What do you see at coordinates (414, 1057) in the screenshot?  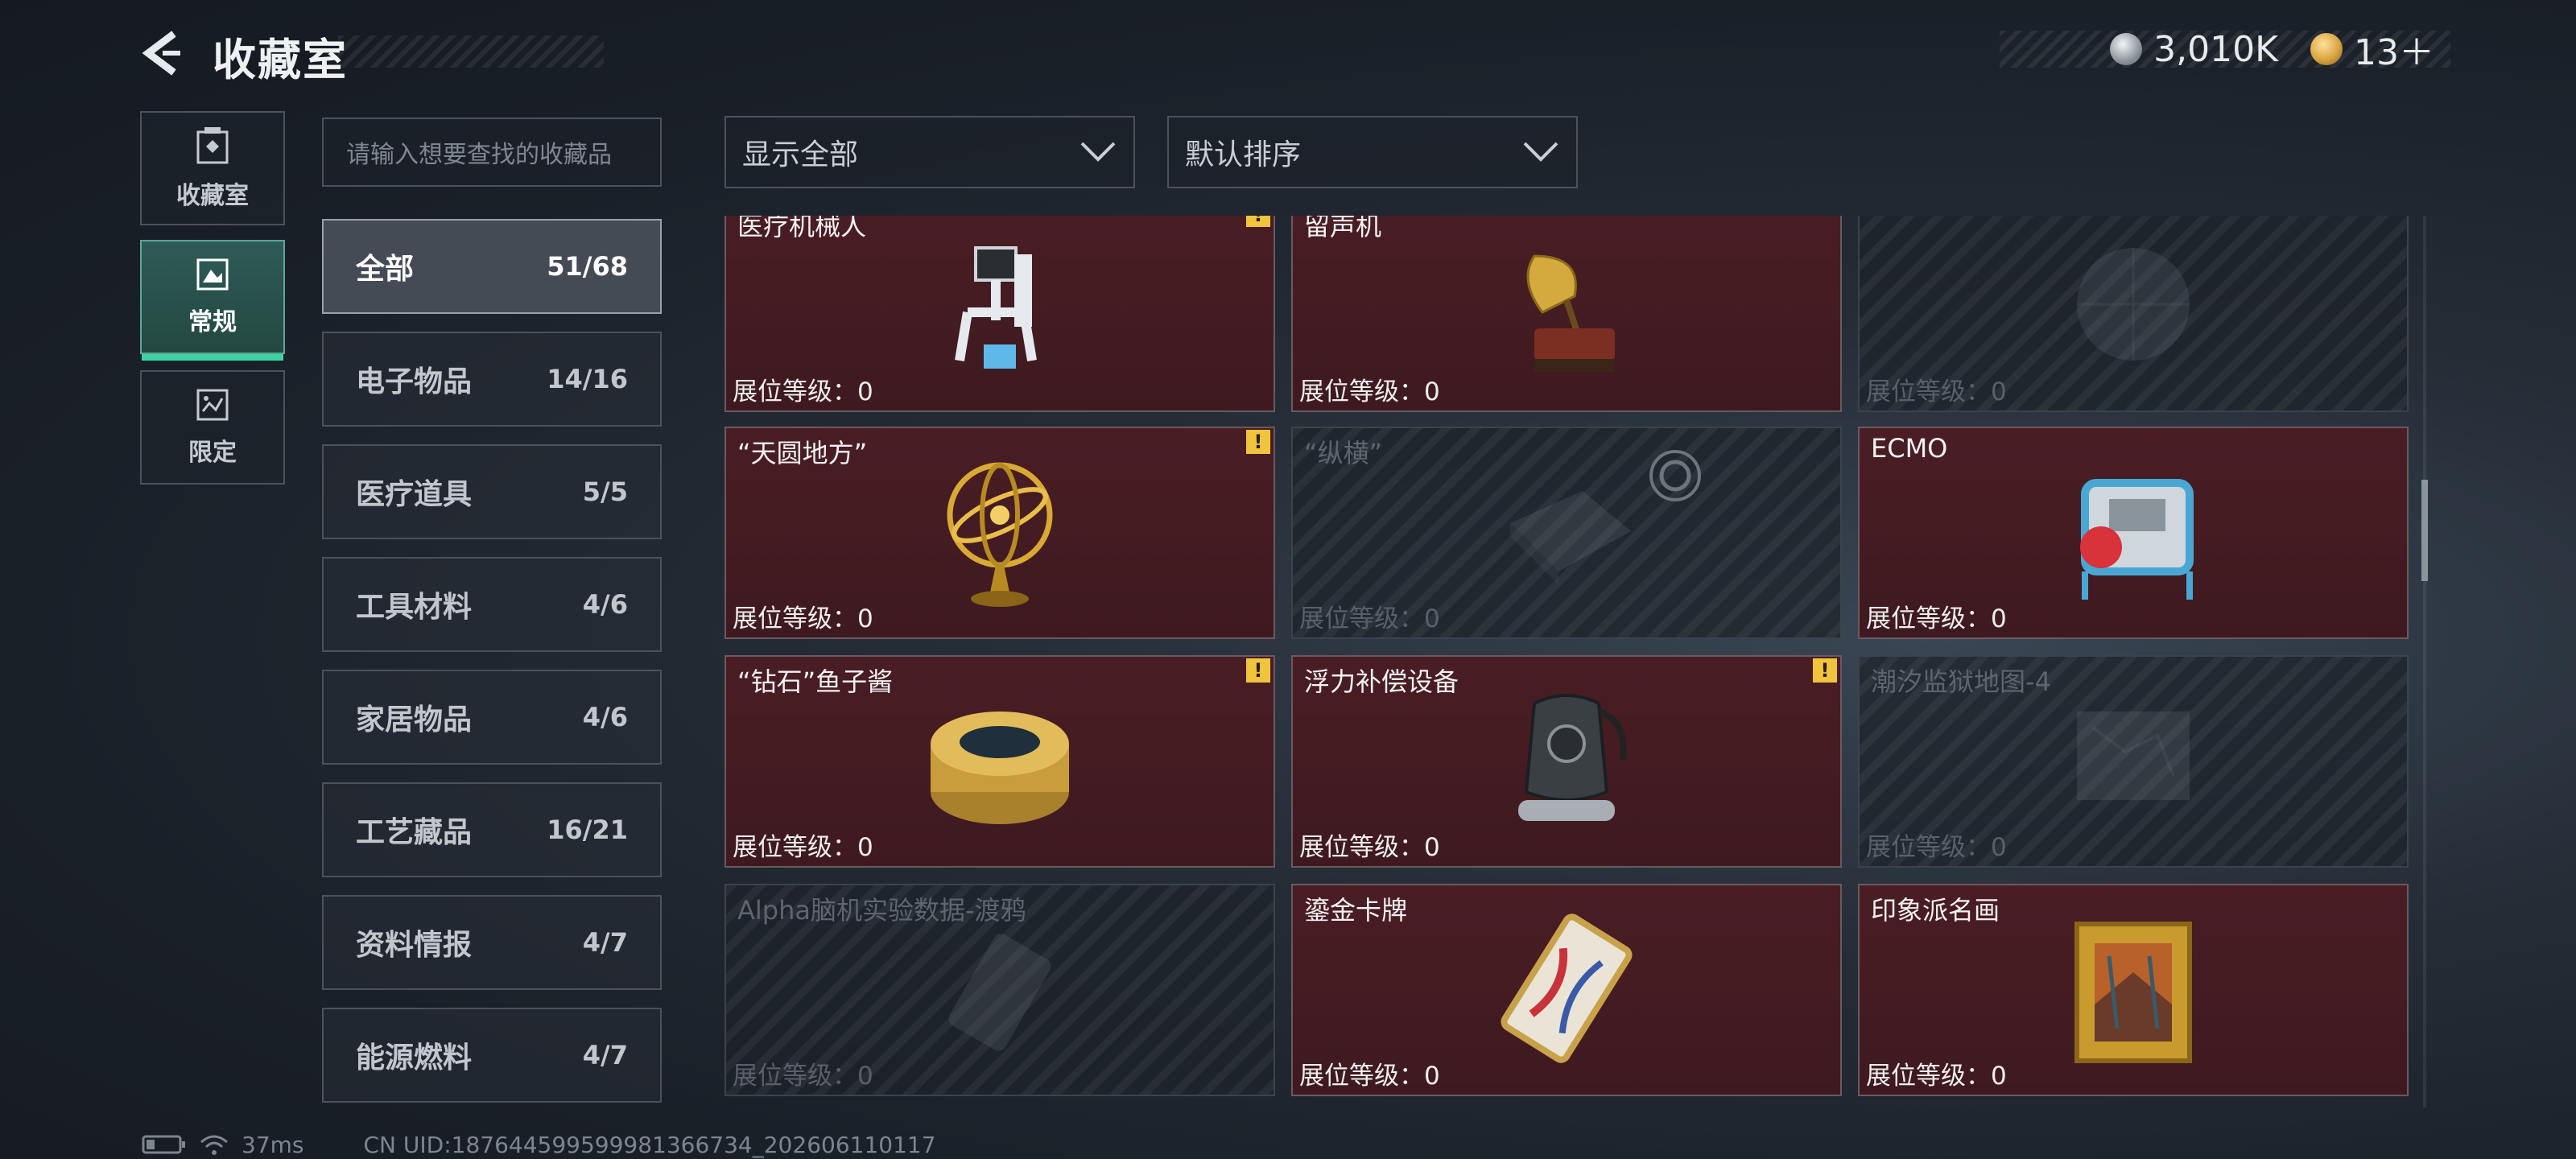 I see `category-name: 能源燃料` at bounding box center [414, 1057].